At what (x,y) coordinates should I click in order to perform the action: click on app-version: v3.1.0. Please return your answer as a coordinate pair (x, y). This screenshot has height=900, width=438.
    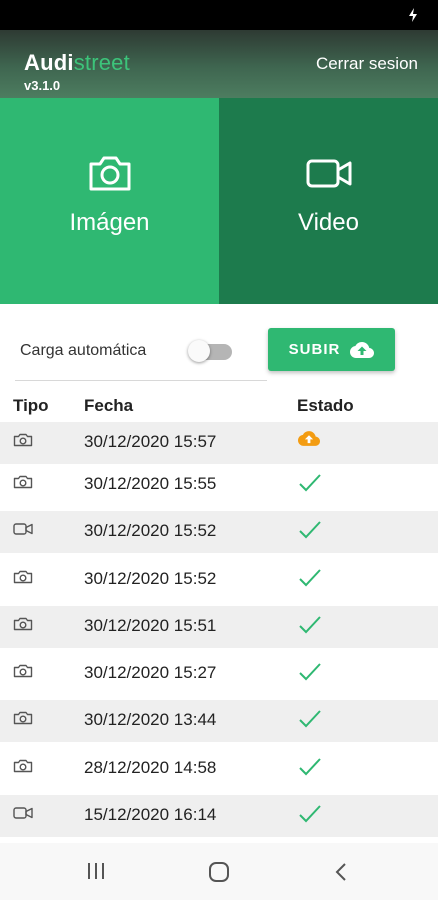
    Looking at the image, I should click on (42, 85).